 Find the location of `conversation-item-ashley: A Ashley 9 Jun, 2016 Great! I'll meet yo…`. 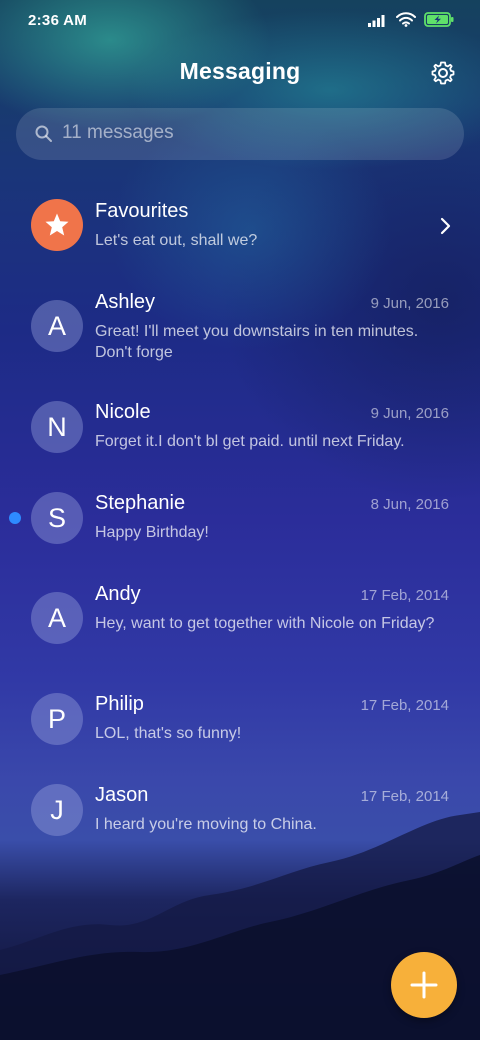

conversation-item-ashley: A Ashley 9 Jun, 2016 Great! I'll meet yo… is located at coordinates (240, 330).